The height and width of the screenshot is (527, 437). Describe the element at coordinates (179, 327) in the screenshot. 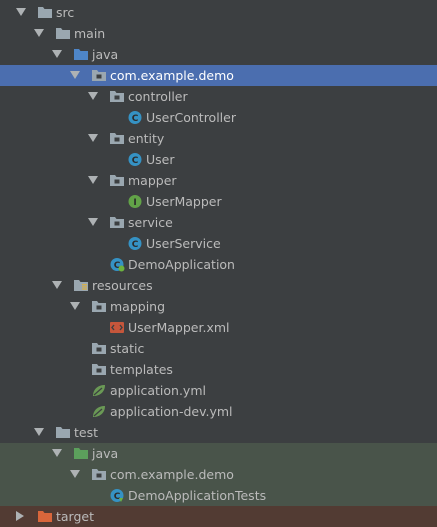

I see `tree-node-label: UserMapper.xml` at that location.